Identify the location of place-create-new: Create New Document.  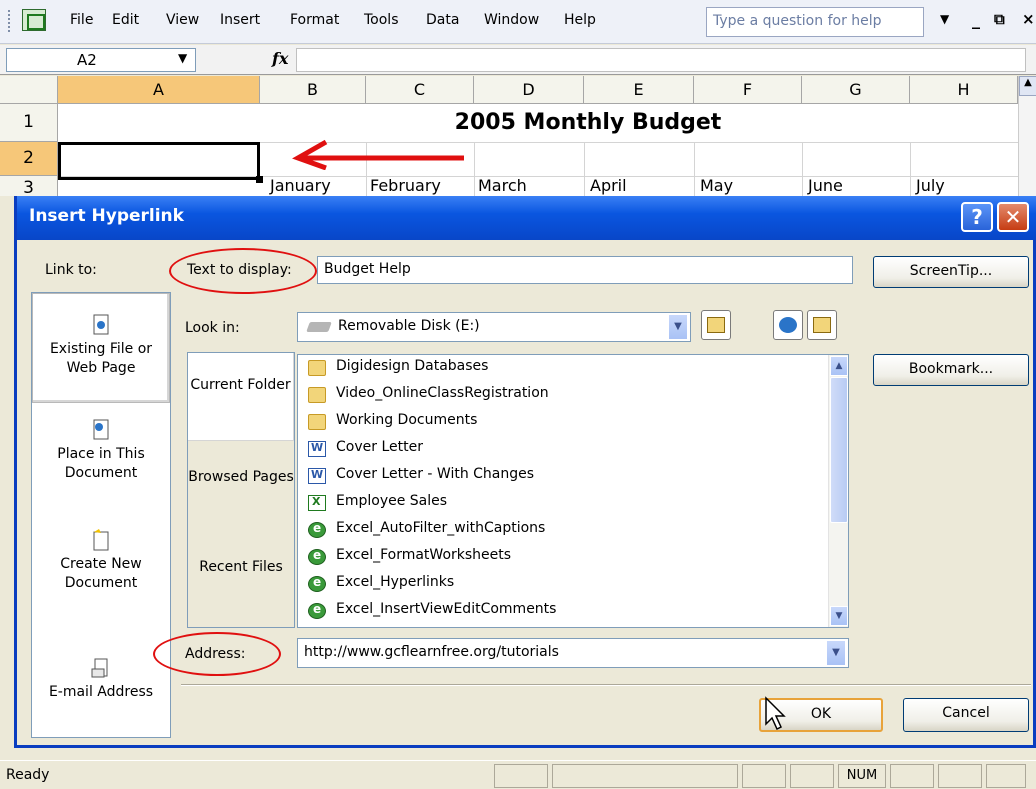
(101, 573).